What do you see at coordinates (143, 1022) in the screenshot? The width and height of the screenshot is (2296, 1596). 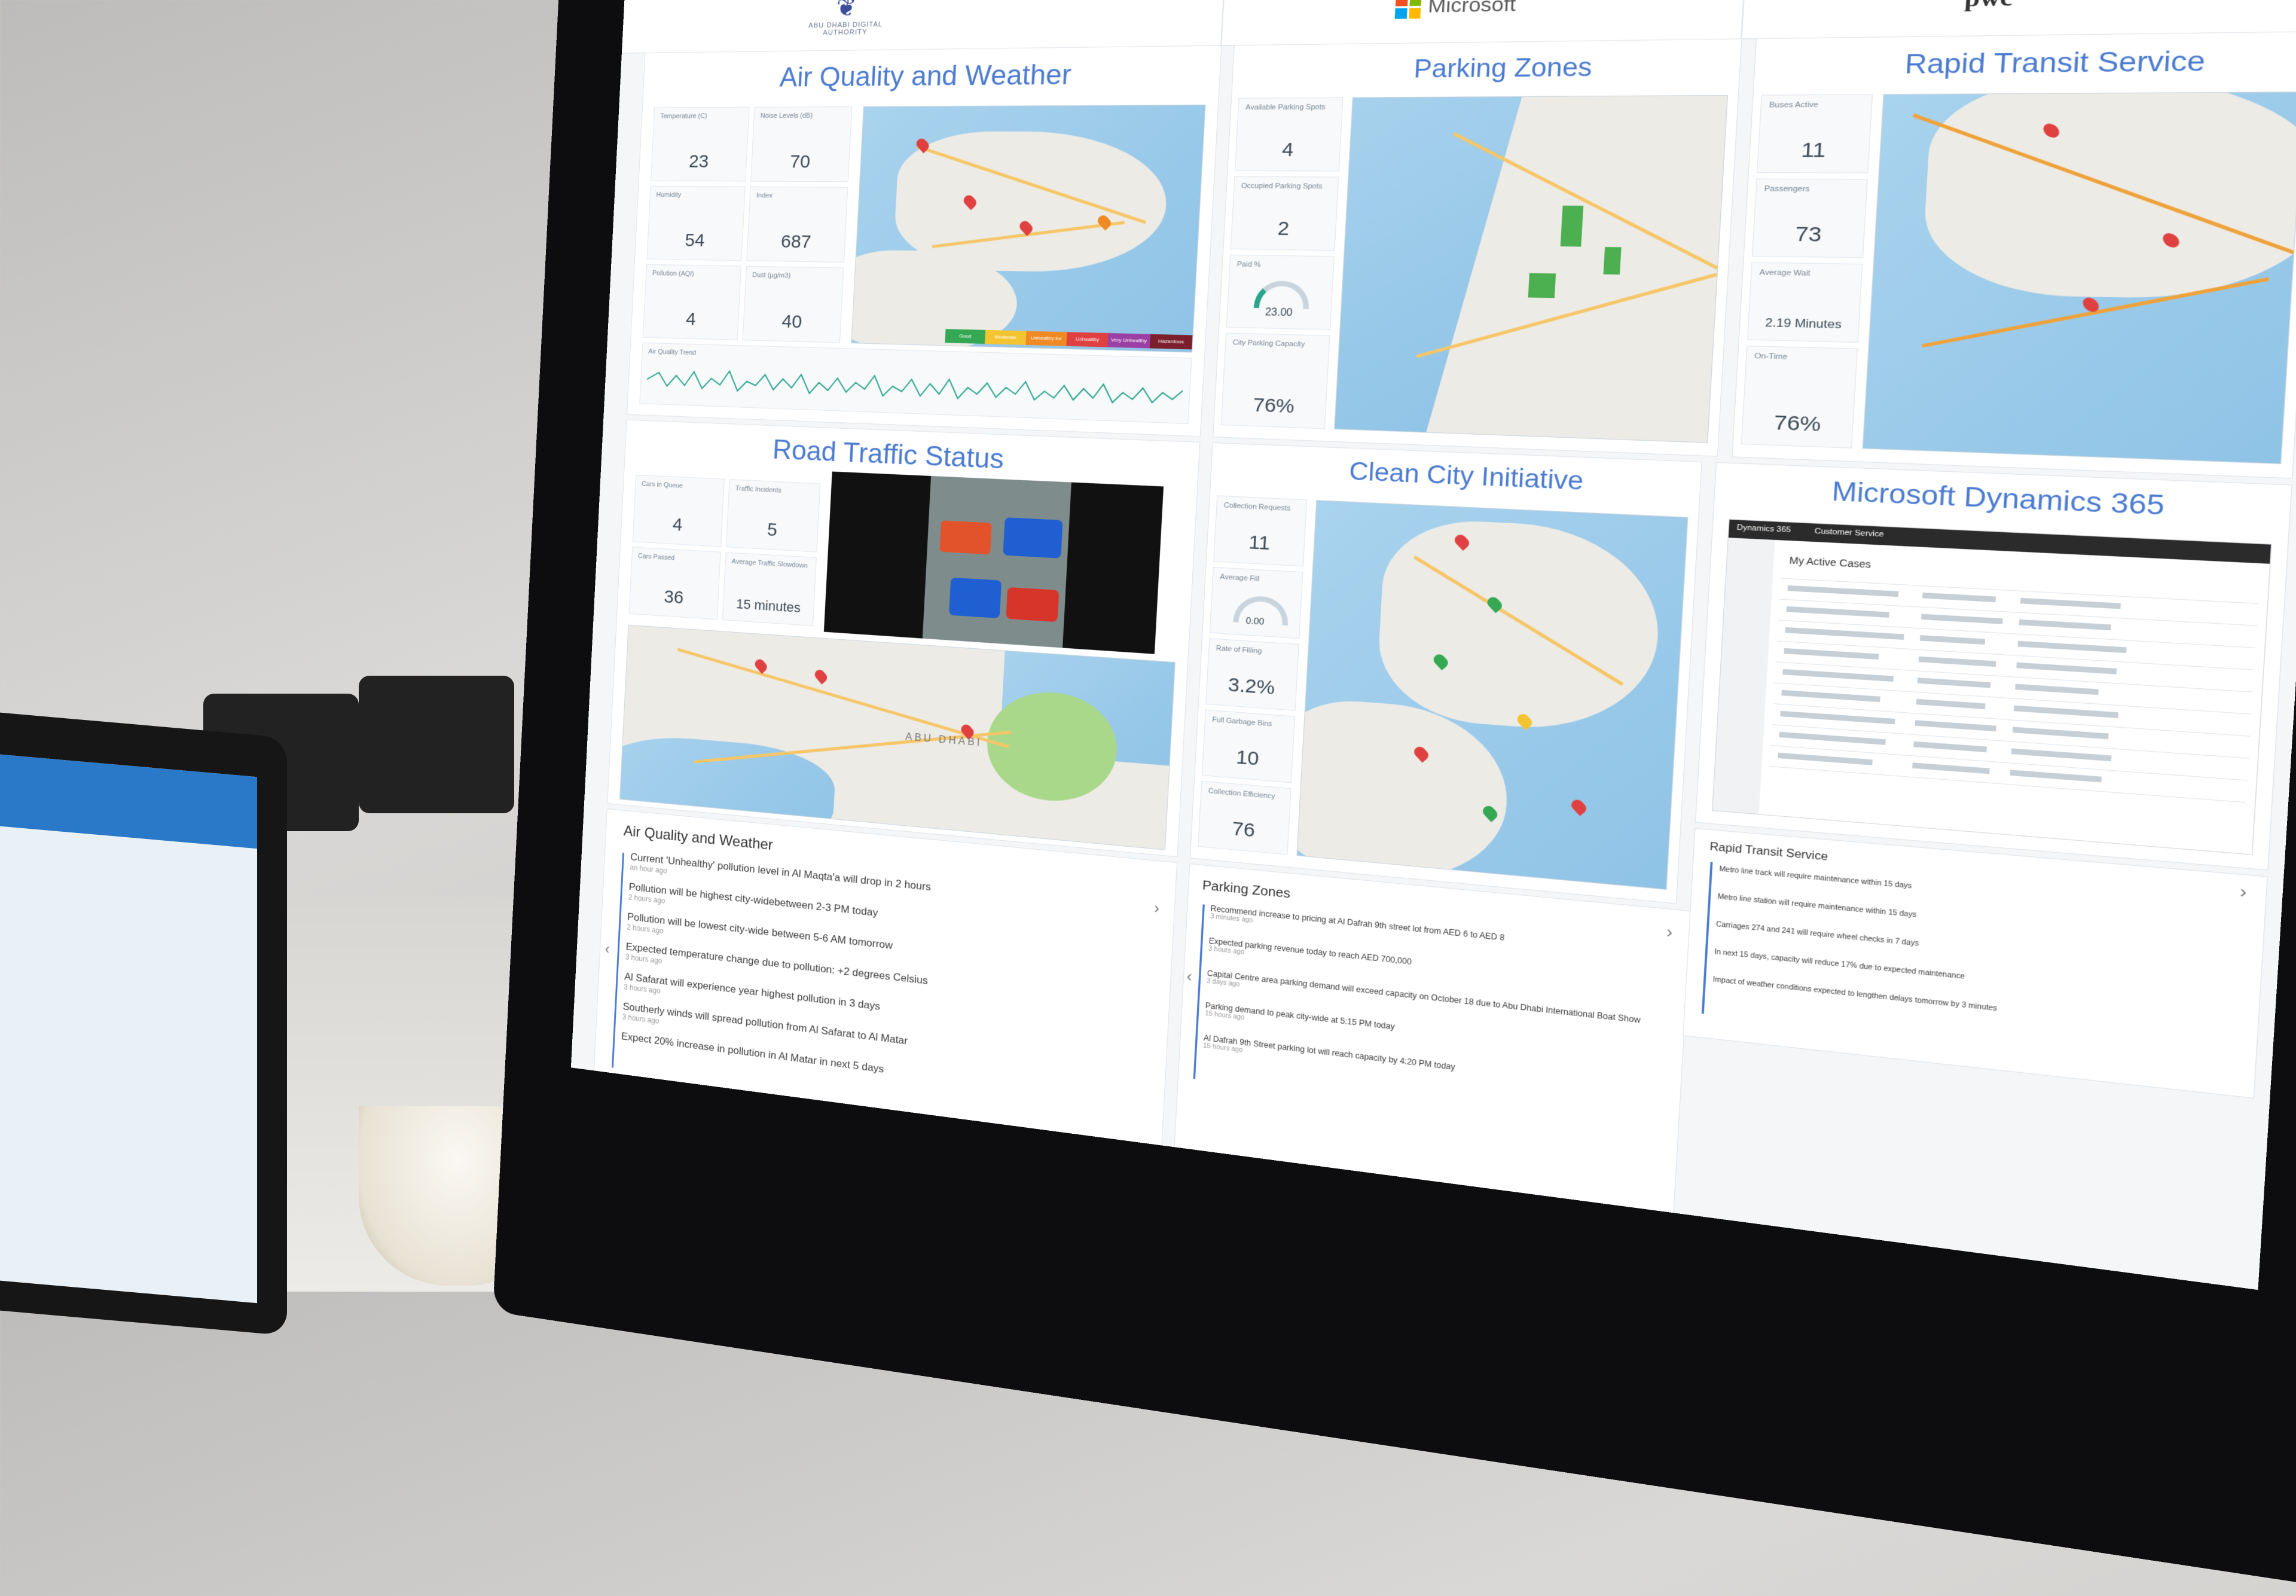 I see `tablet-device` at bounding box center [143, 1022].